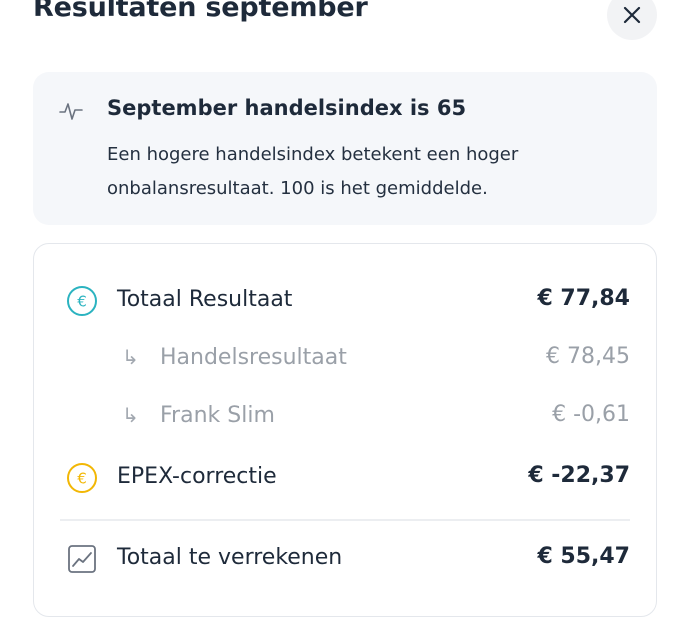 Image resolution: width=690 pixels, height=622 pixels. What do you see at coordinates (591, 414) in the screenshot?
I see `row-value: € -0,61` at bounding box center [591, 414].